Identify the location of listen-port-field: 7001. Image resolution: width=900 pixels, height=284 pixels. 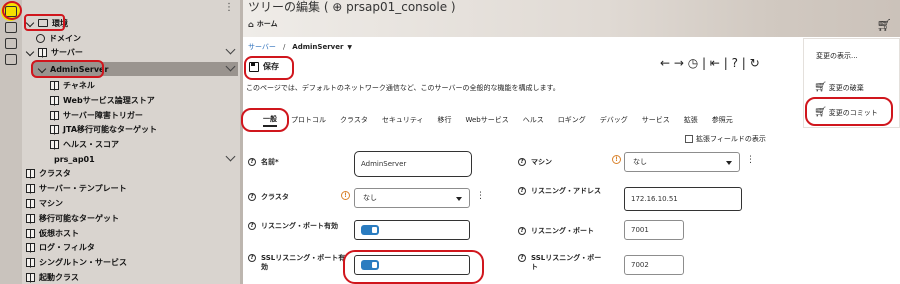
(654, 230).